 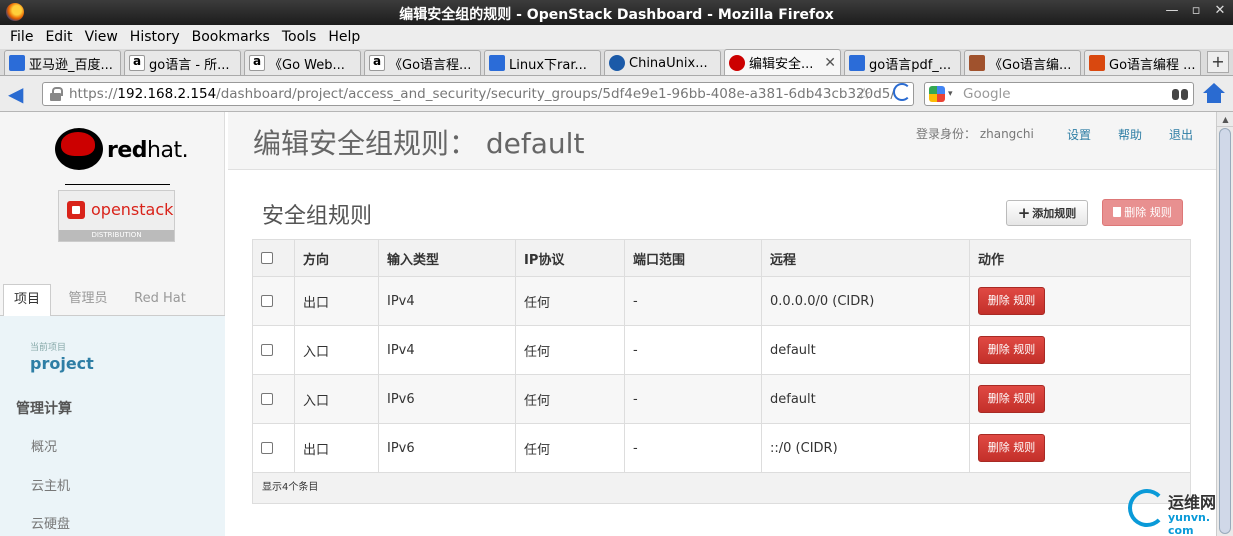 What do you see at coordinates (721, 488) in the screenshot?
I see `table-footer: 显示4个条目` at bounding box center [721, 488].